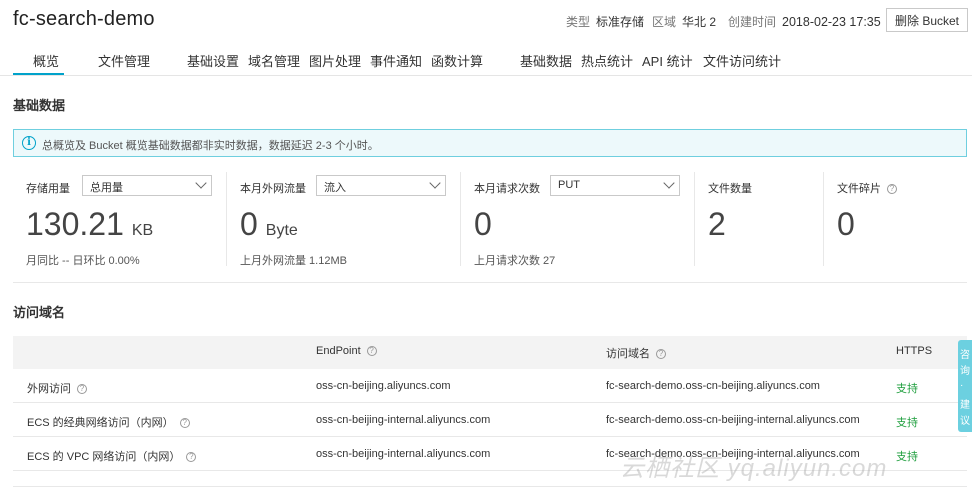 The height and width of the screenshot is (491, 972). I want to click on table-header-endpoint: EndPoint?, so click(346, 351).